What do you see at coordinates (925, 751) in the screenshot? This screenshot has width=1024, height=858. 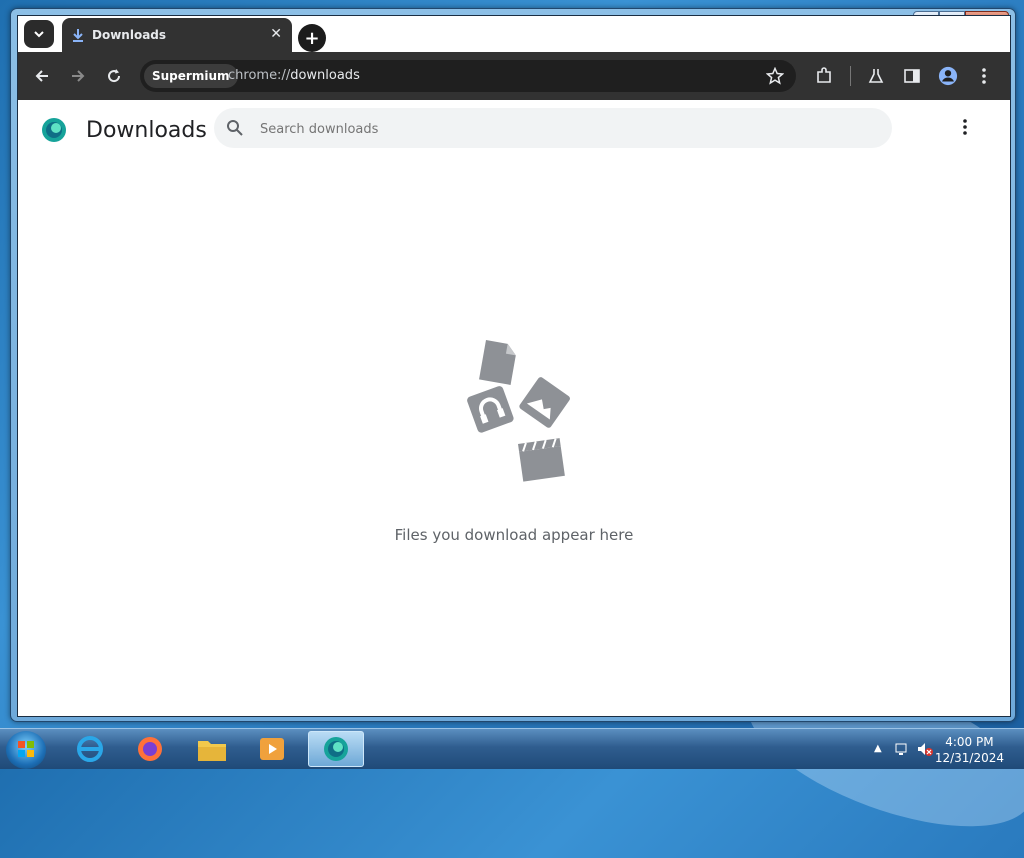 I see `volume-muted-icon` at bounding box center [925, 751].